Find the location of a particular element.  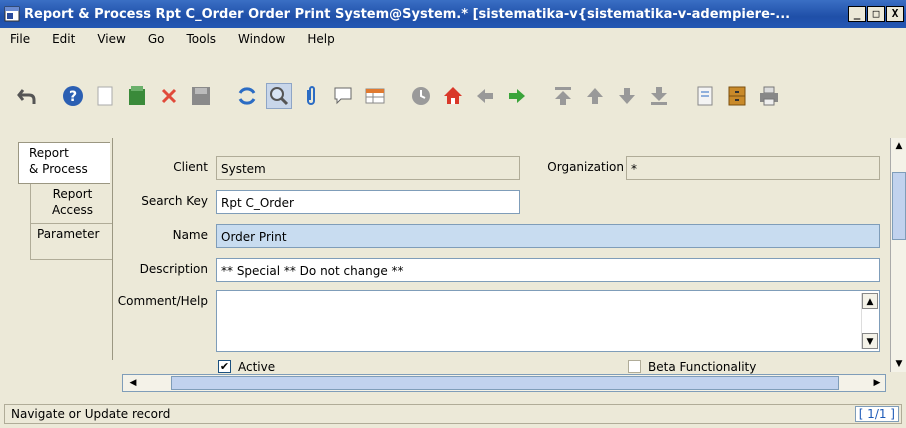

menu-help: Help is located at coordinates (320, 39).